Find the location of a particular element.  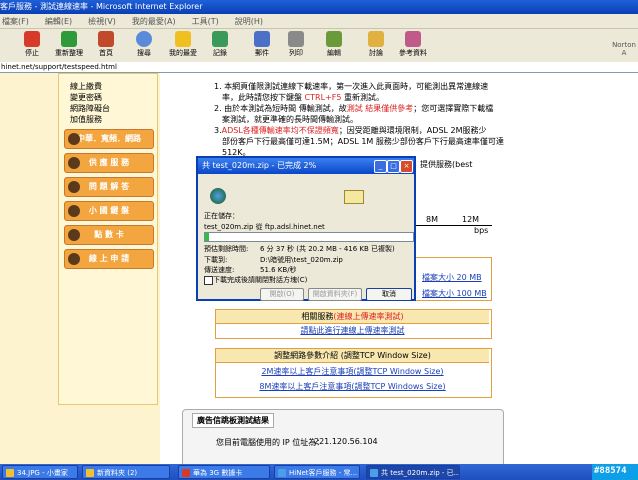

mail-button: 郵件 is located at coordinates (262, 44).